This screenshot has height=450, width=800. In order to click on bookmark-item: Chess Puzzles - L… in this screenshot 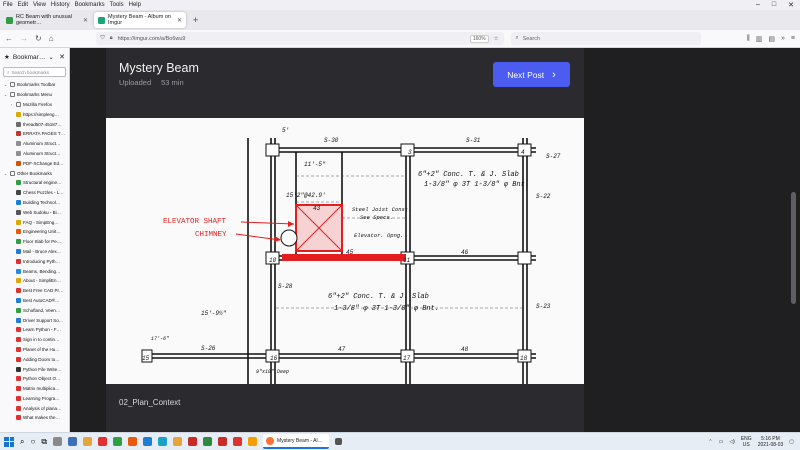, I will do `click(34, 193)`.